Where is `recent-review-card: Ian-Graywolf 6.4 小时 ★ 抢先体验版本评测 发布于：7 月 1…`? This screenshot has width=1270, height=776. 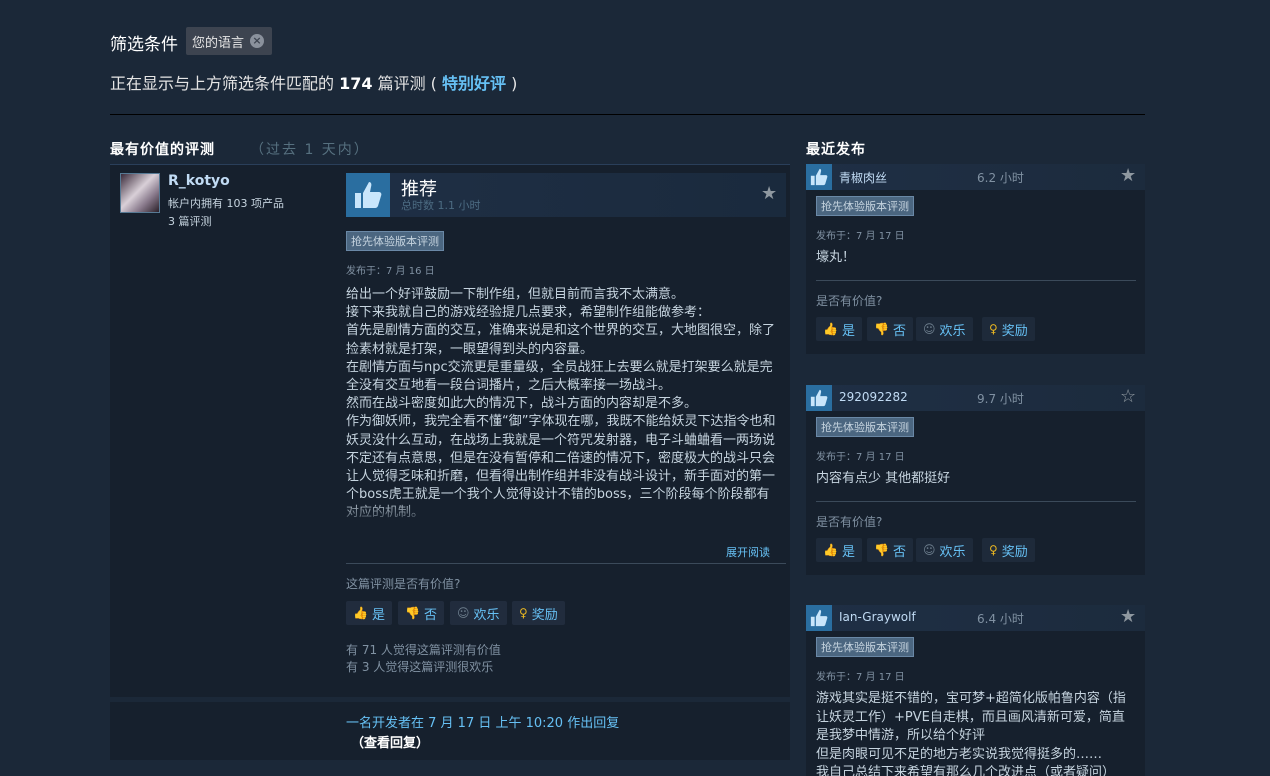
recent-review-card: Ian-Graywolf 6.4 小时 ★ 抢先体验版本评测 发布于：7 月 1… is located at coordinates (975, 690).